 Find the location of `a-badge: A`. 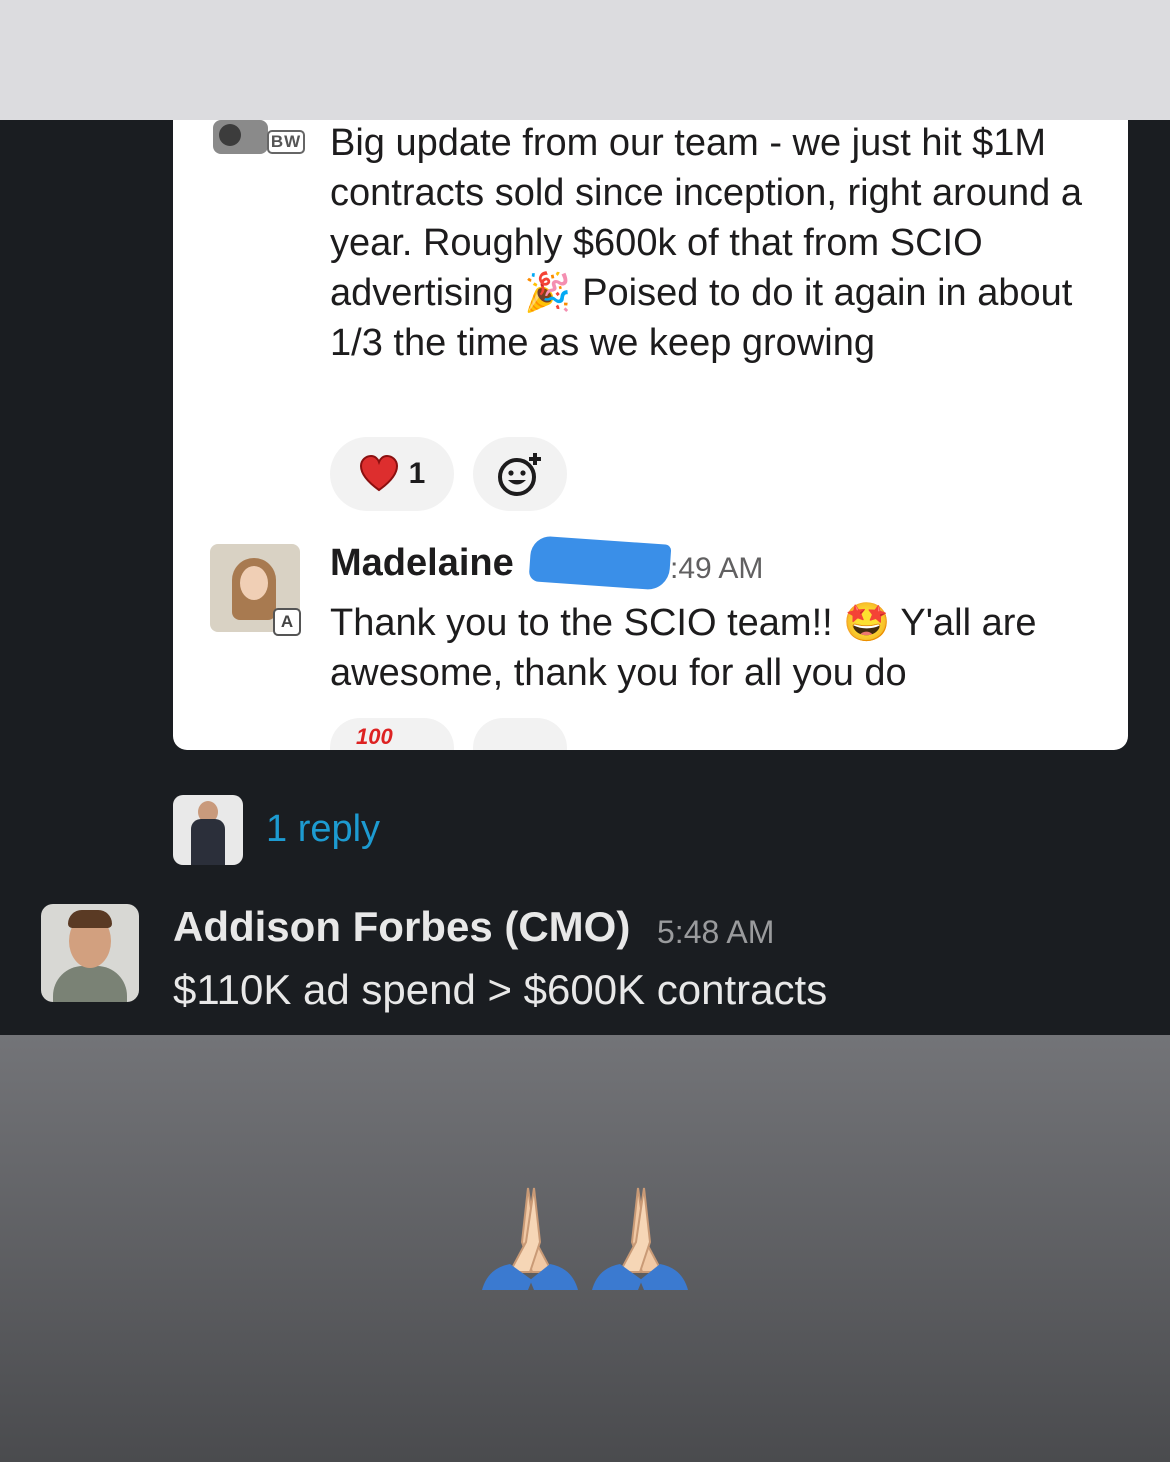

a-badge: A is located at coordinates (287, 622).